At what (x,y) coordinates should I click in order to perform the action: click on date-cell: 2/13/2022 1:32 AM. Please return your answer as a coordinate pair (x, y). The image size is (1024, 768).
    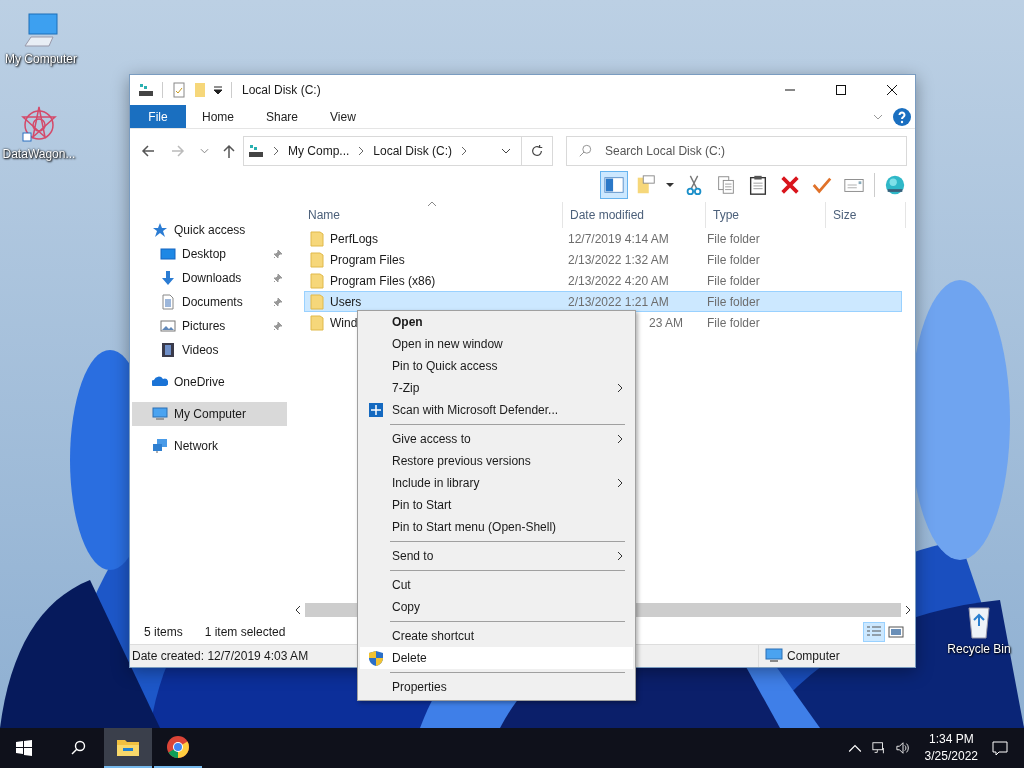
    Looking at the image, I should click on (618, 259).